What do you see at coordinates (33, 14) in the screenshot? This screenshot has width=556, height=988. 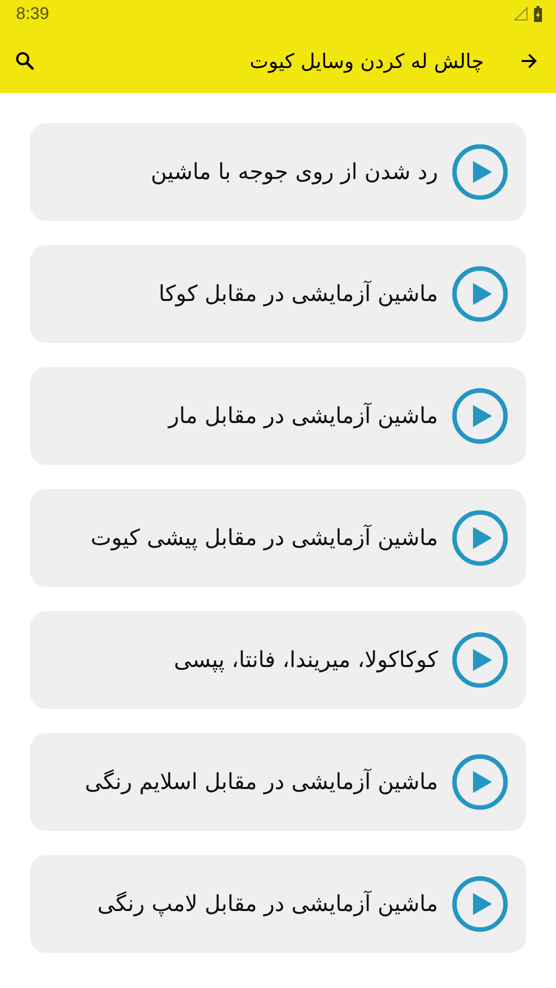 I see `status-time: 8:39` at bounding box center [33, 14].